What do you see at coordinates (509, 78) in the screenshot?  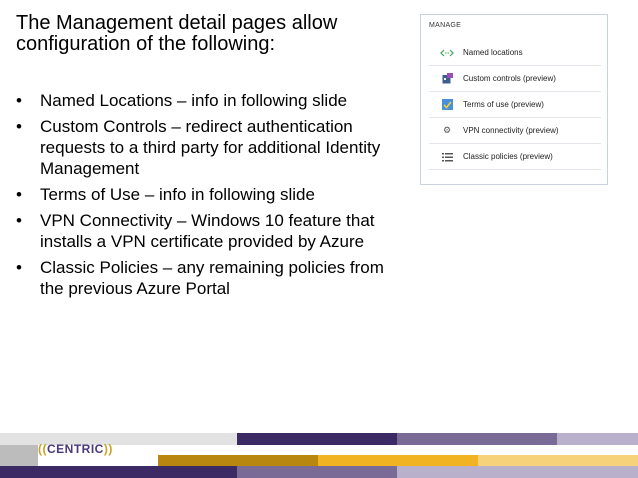 I see `menu-item-label: Custom controls (preview)` at bounding box center [509, 78].